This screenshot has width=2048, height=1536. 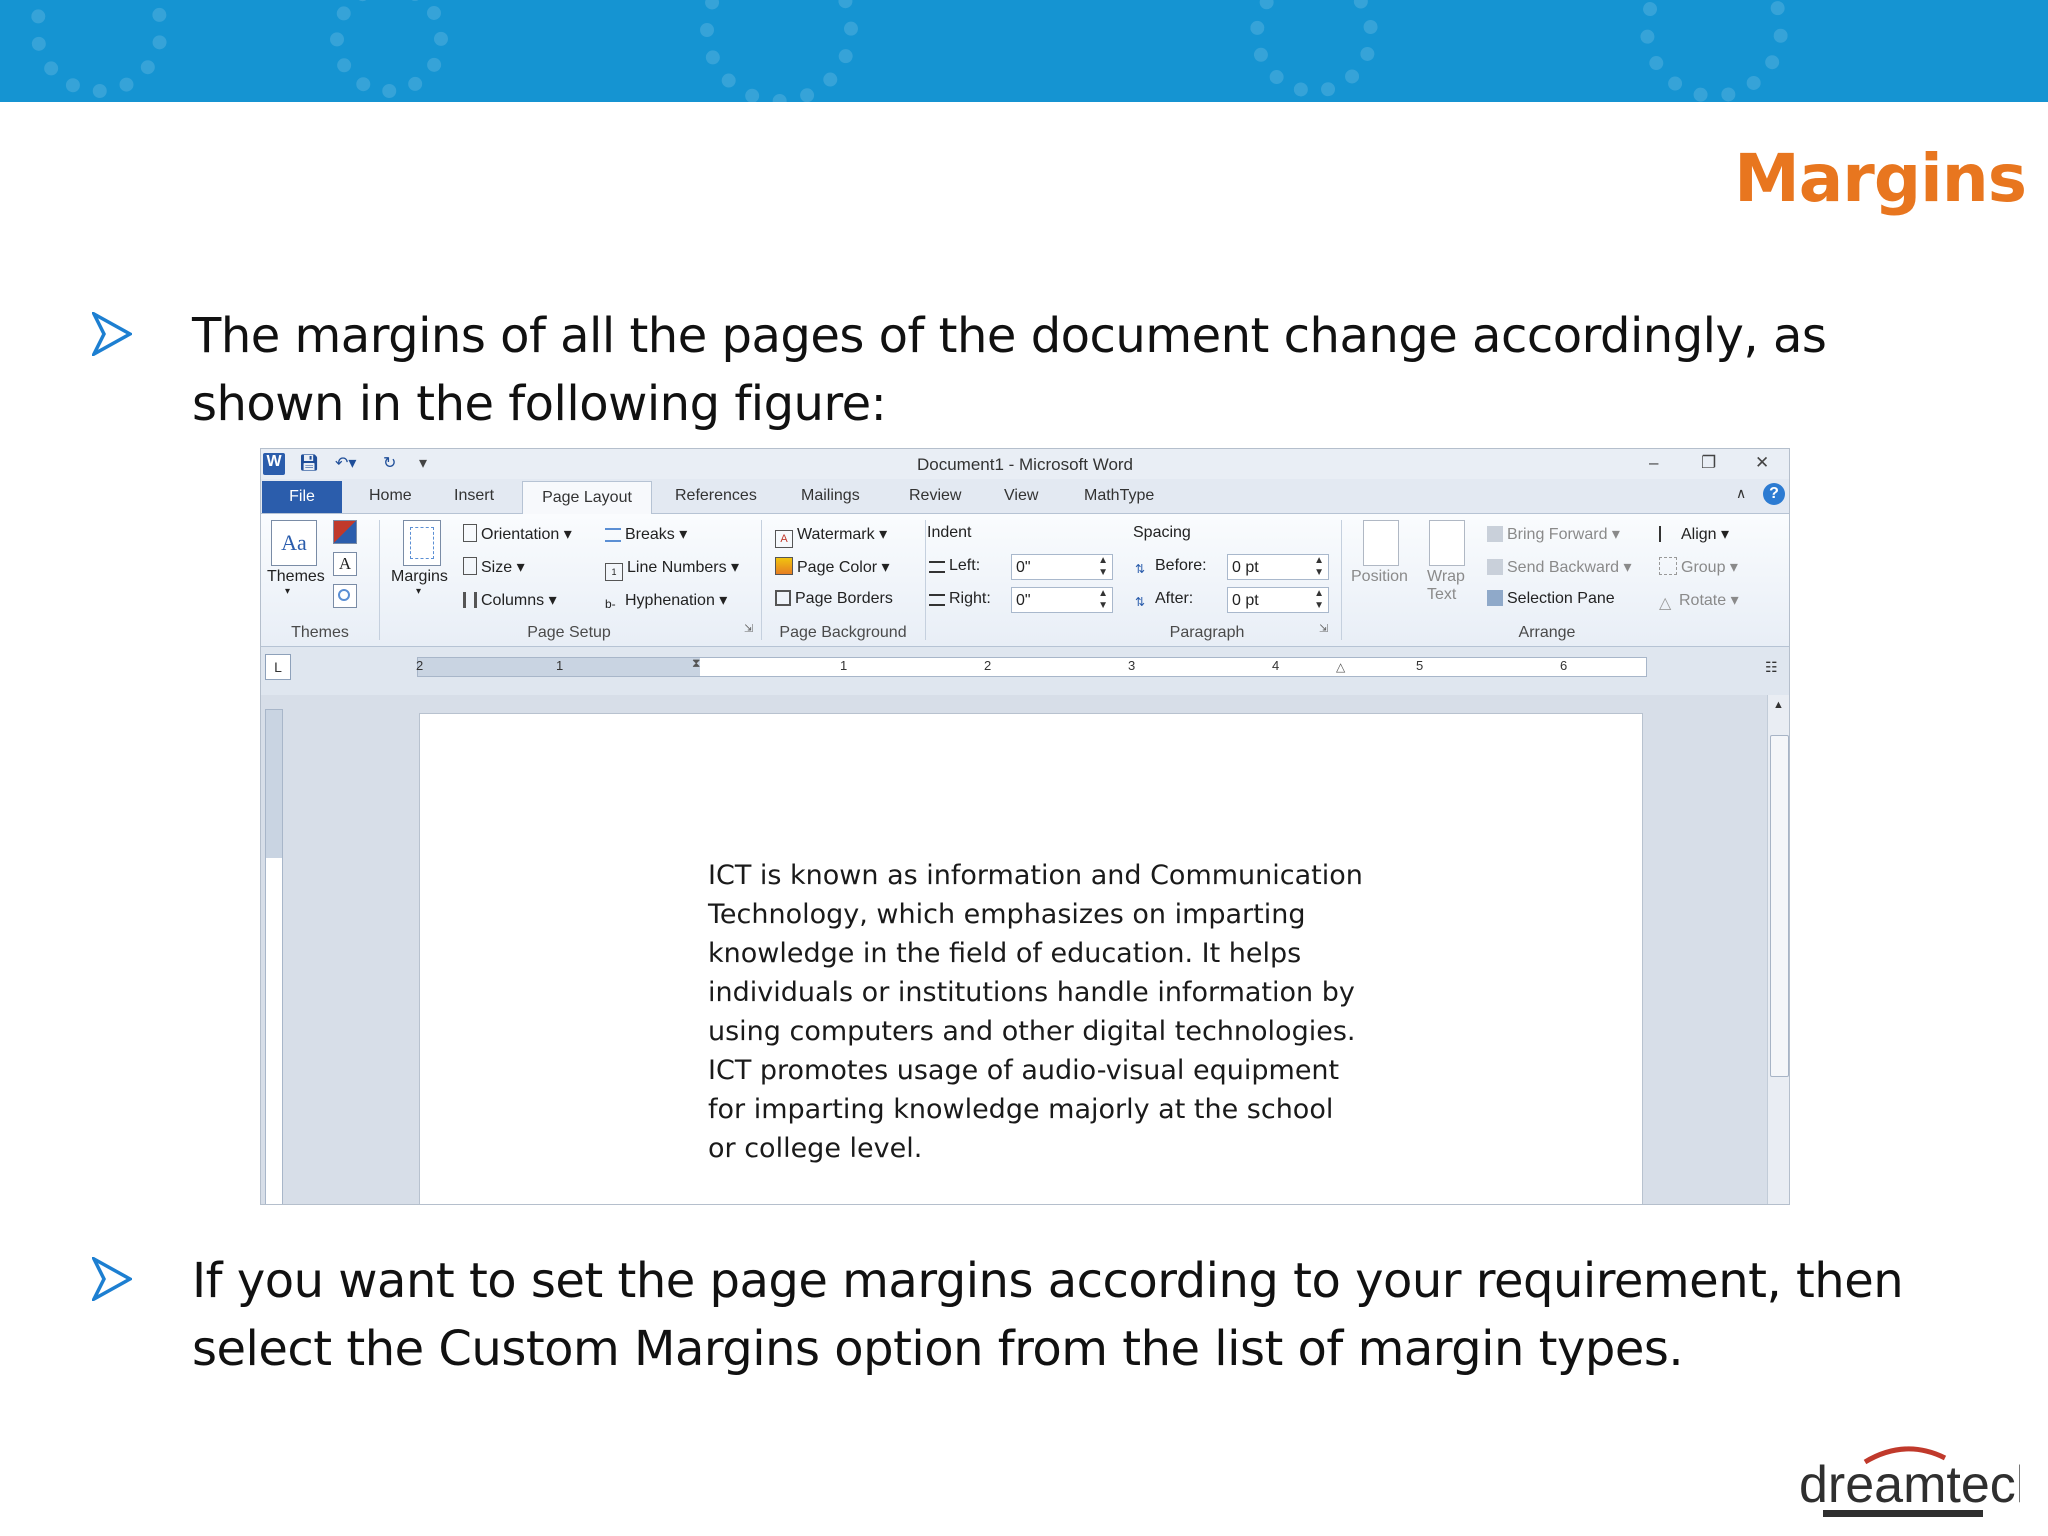 I want to click on spacing-after-input: 0 pt ▲ ▼, so click(x=1278, y=600).